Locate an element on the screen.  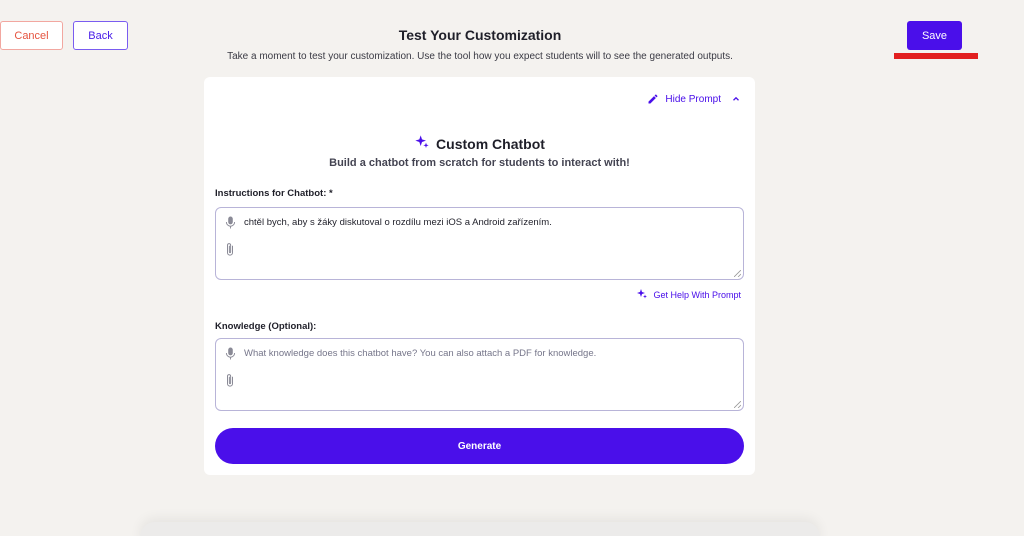
knowledge-label: Knowledge (Optional): is located at coordinates (266, 326).